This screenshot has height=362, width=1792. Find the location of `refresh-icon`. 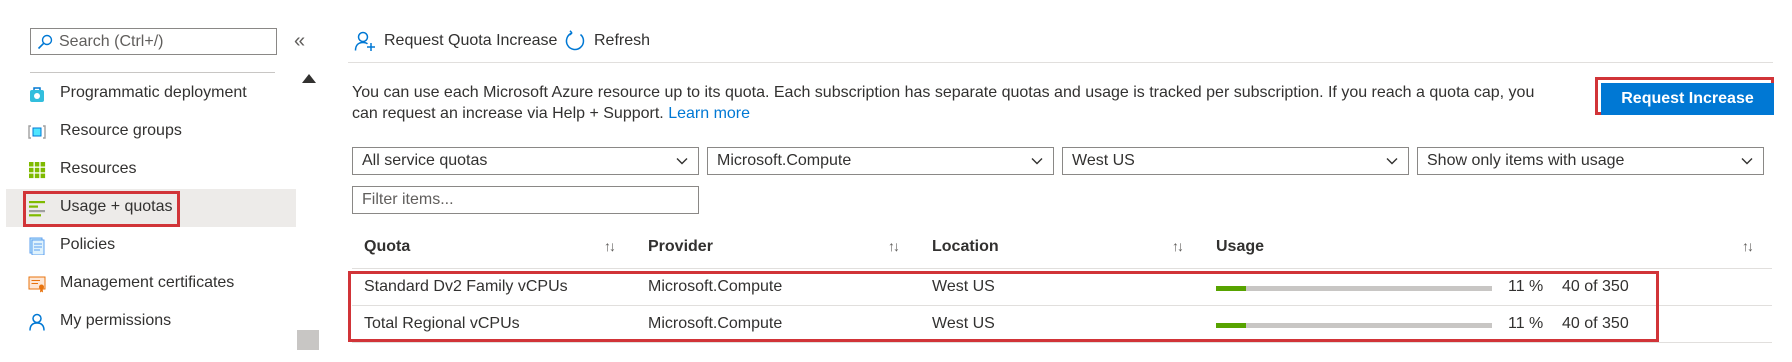

refresh-icon is located at coordinates (575, 40).